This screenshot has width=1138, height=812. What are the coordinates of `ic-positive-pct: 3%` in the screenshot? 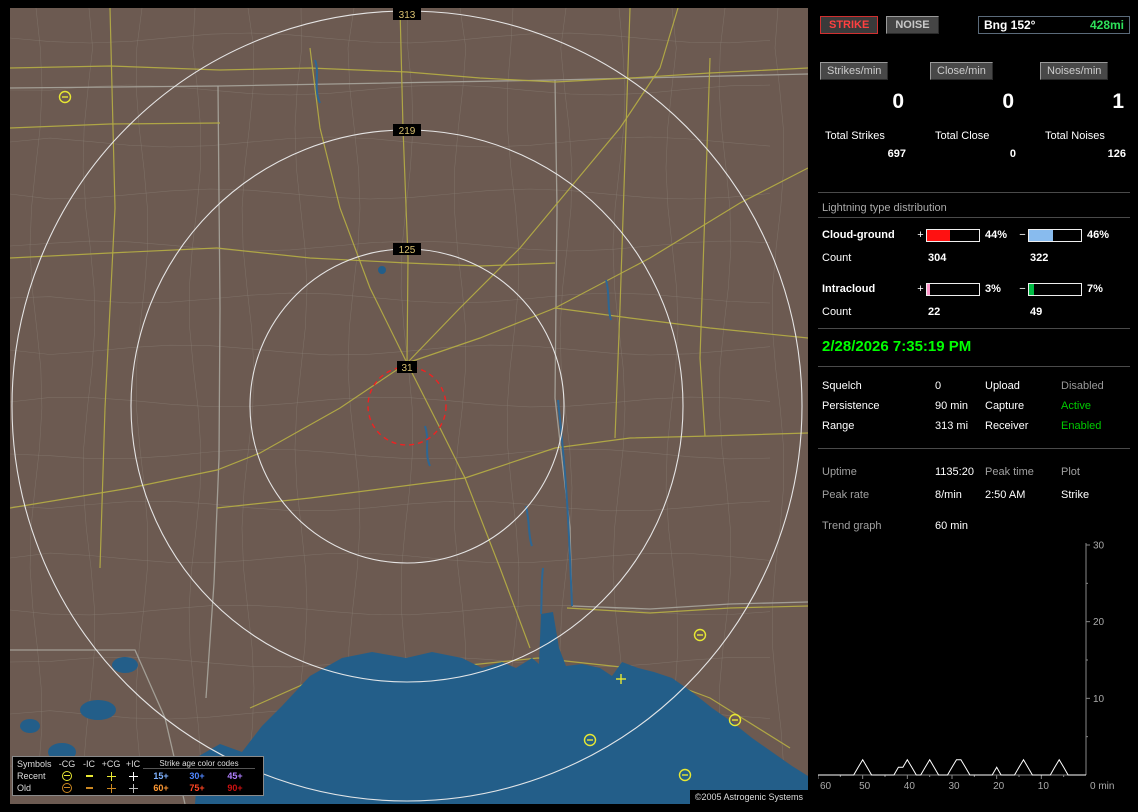 It's located at (993, 289).